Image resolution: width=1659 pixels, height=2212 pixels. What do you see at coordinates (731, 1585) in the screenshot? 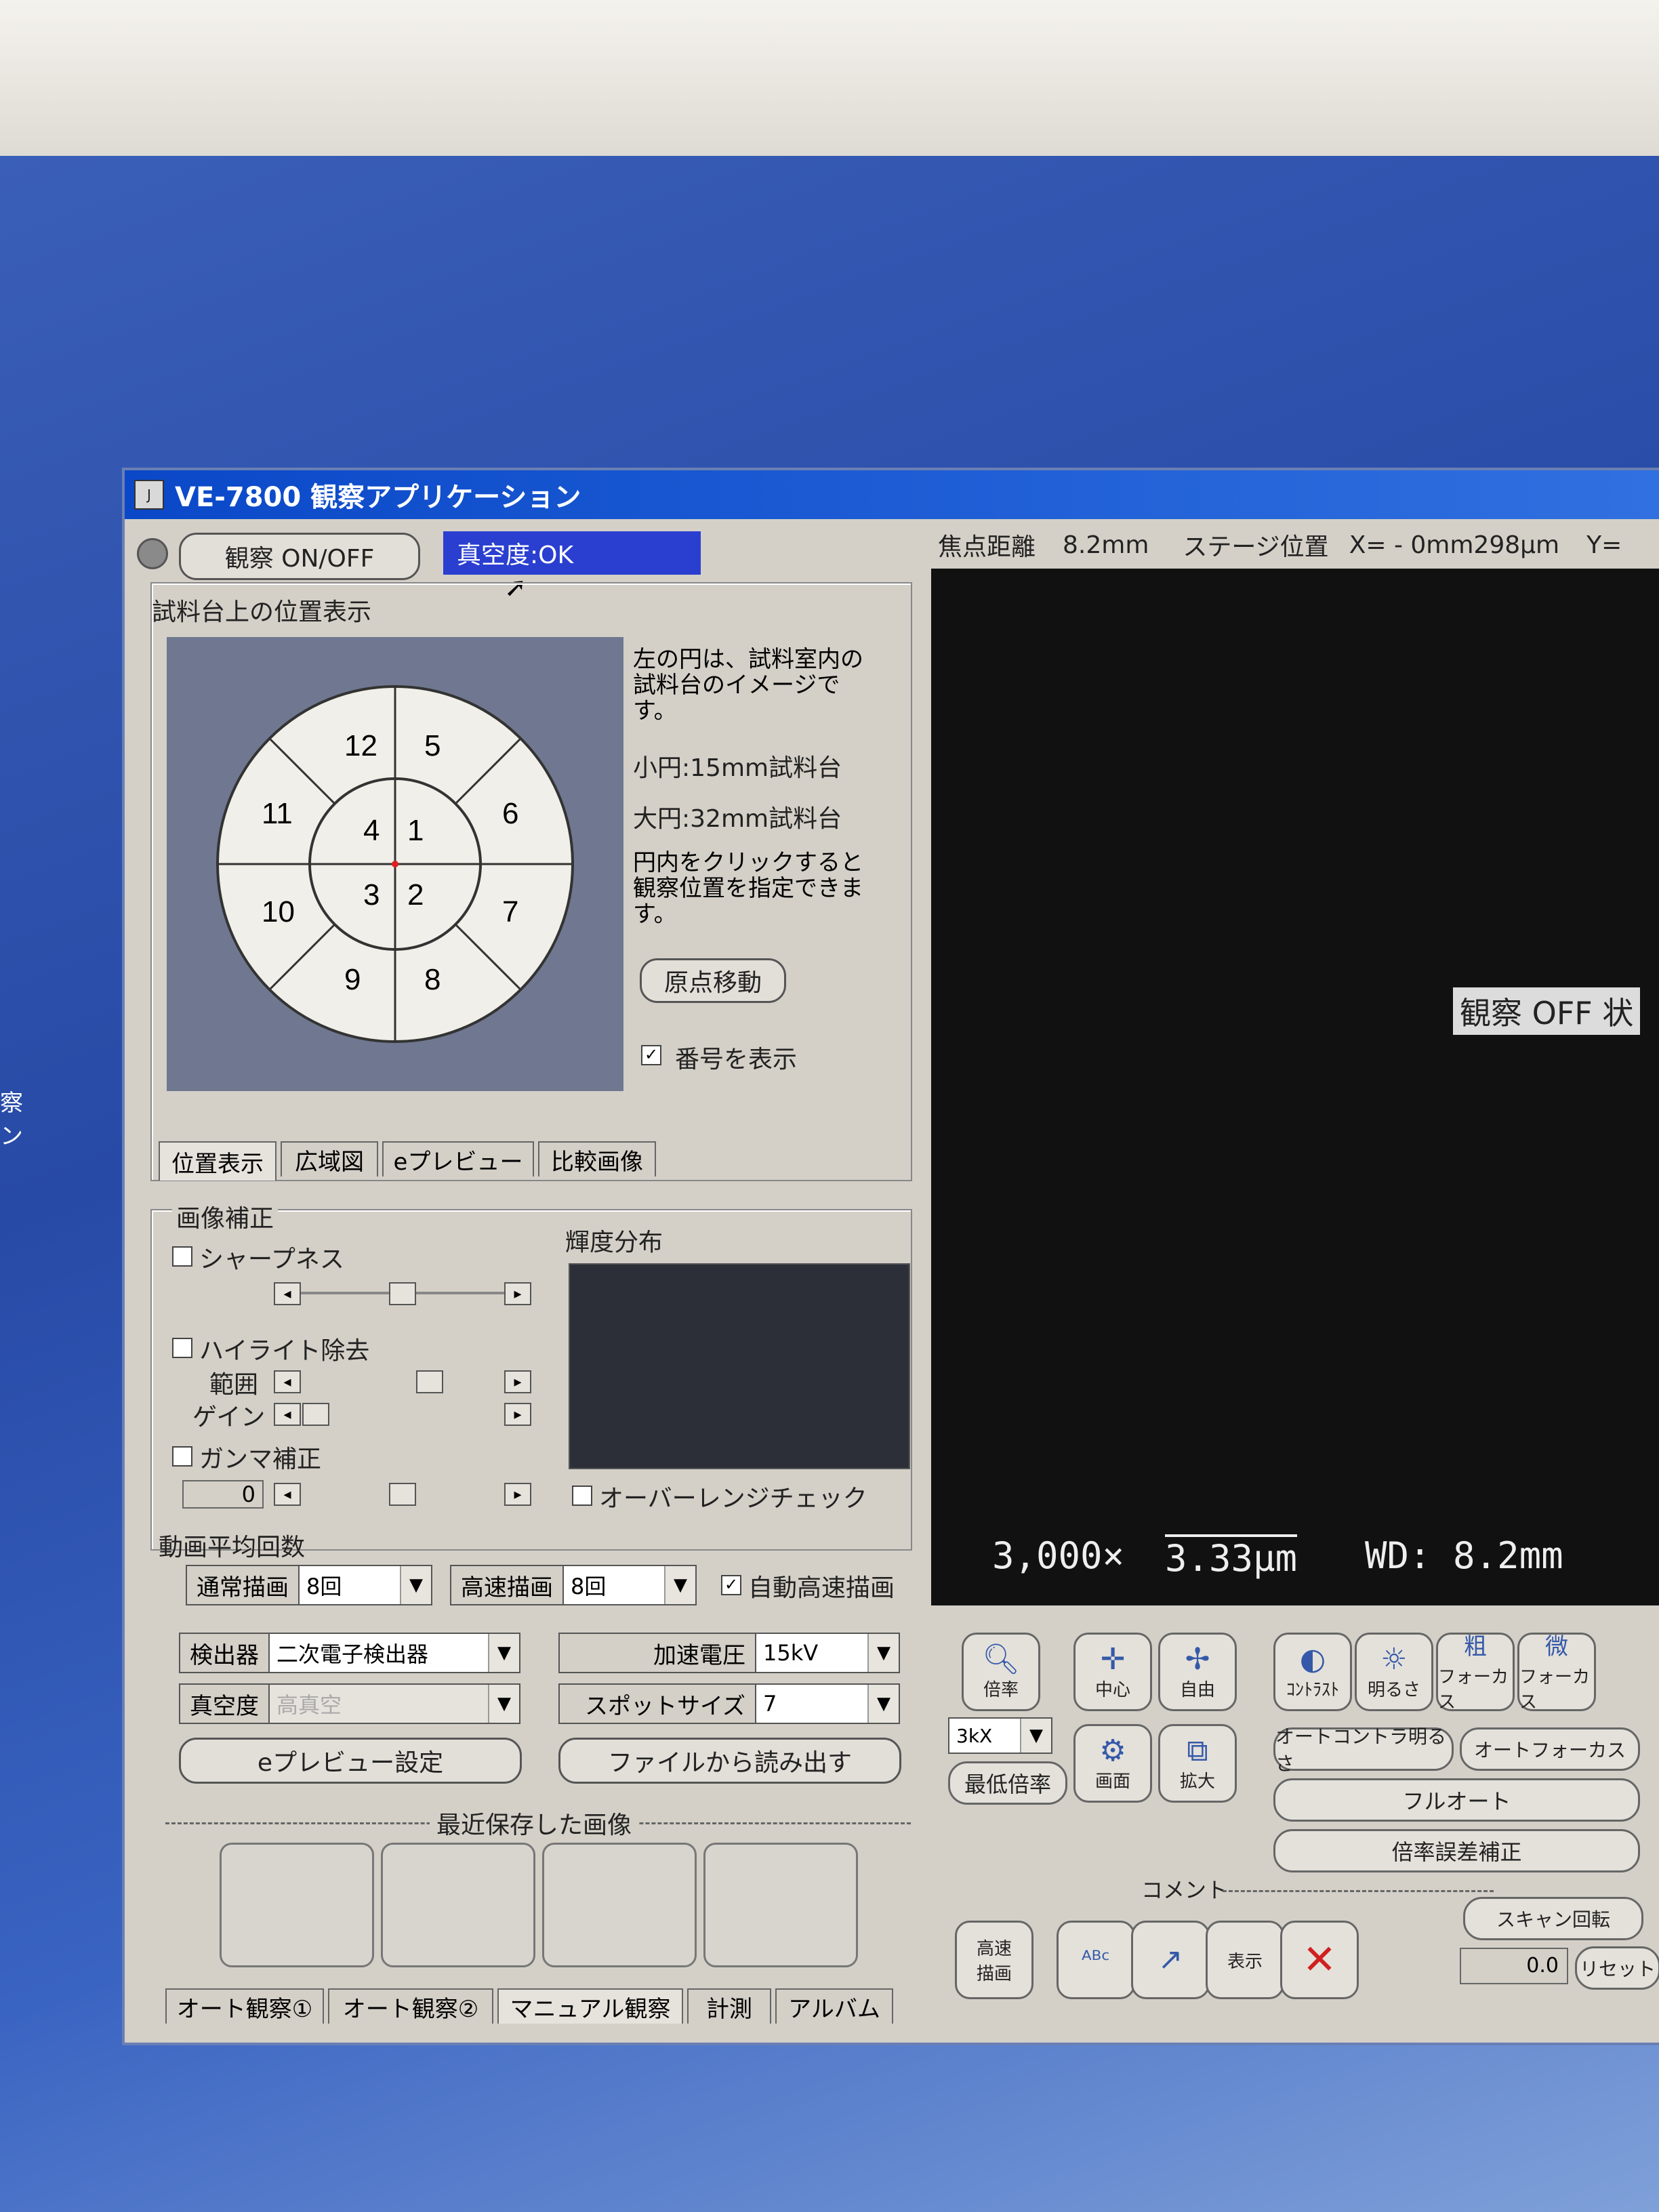
I see `auto-fast-checkbox: ✓` at bounding box center [731, 1585].